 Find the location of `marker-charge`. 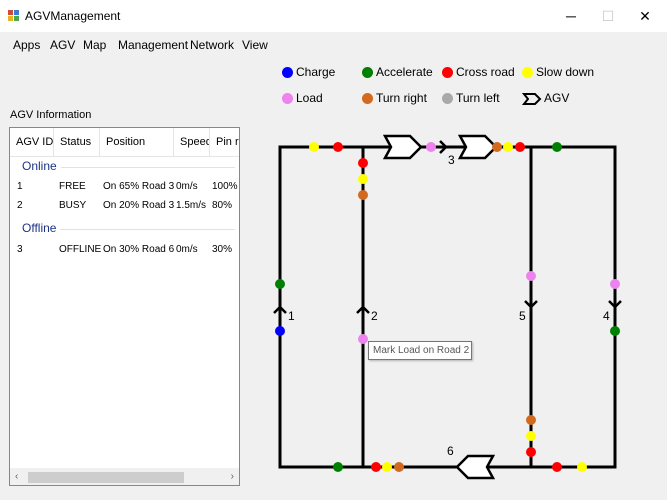

marker-charge is located at coordinates (280, 331).